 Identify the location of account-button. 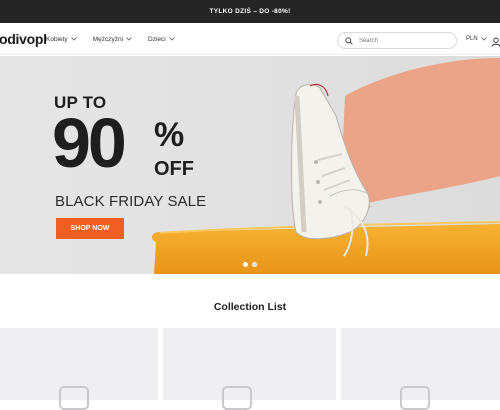
(495, 43).